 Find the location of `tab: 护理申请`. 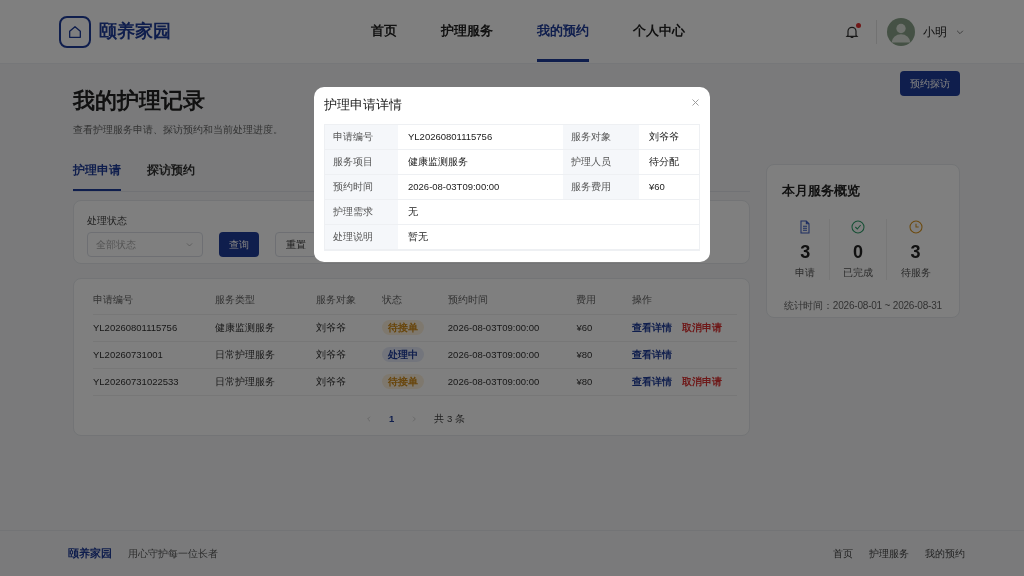

tab: 护理申请 is located at coordinates (97, 176).